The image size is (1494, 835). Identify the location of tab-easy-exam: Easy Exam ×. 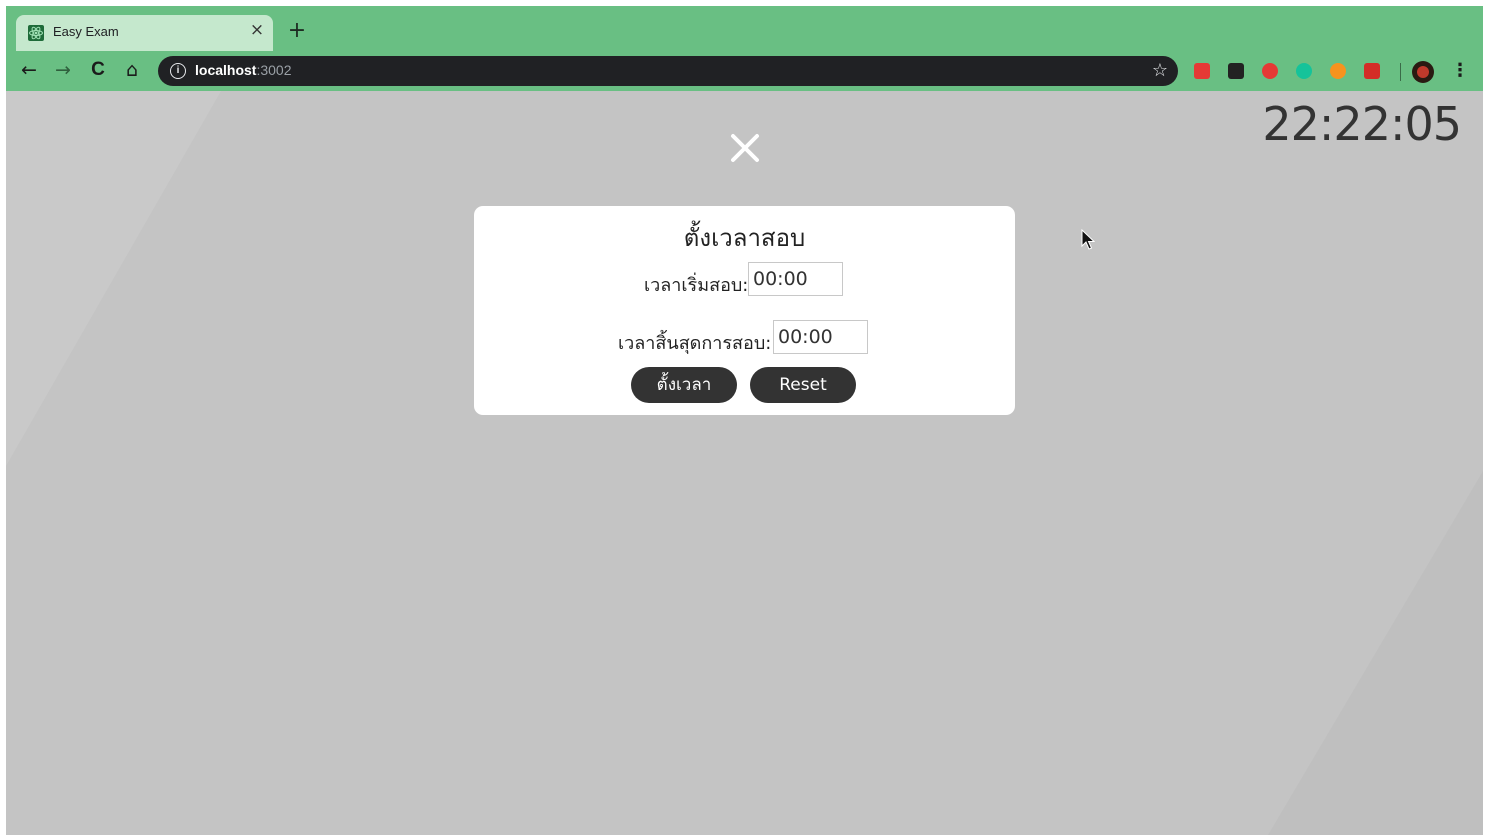
(144, 33).